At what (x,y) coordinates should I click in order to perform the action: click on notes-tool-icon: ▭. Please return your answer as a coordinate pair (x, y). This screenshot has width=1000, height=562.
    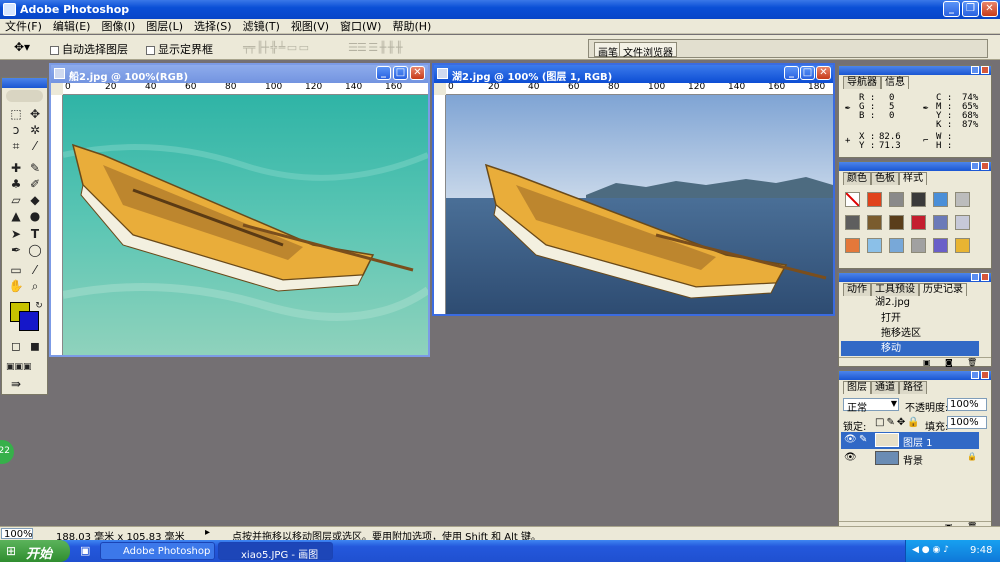
    Looking at the image, I should click on (16, 270).